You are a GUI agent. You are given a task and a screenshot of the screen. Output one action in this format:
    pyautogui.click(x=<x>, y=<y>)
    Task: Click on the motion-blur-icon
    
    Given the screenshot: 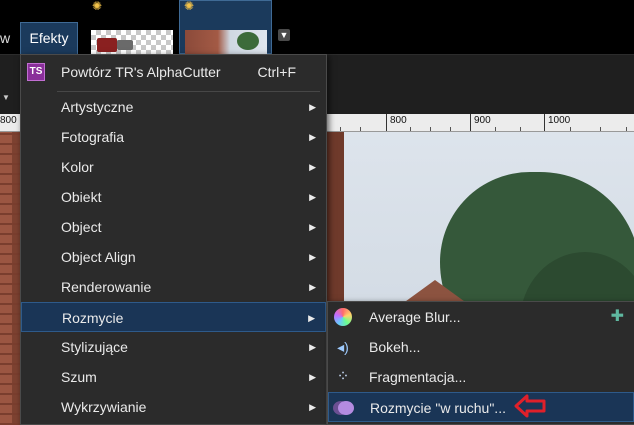 What is the action you would take?
    pyautogui.click(x=346, y=408)
    